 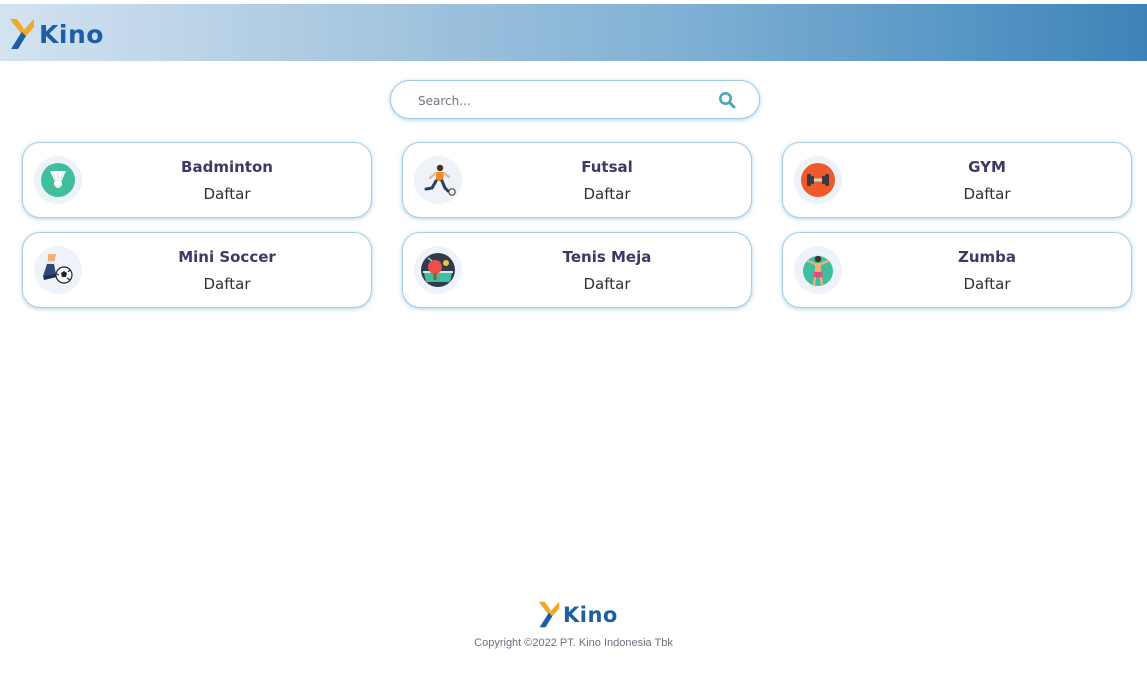 What do you see at coordinates (607, 167) in the screenshot?
I see `activity-title: Futsal` at bounding box center [607, 167].